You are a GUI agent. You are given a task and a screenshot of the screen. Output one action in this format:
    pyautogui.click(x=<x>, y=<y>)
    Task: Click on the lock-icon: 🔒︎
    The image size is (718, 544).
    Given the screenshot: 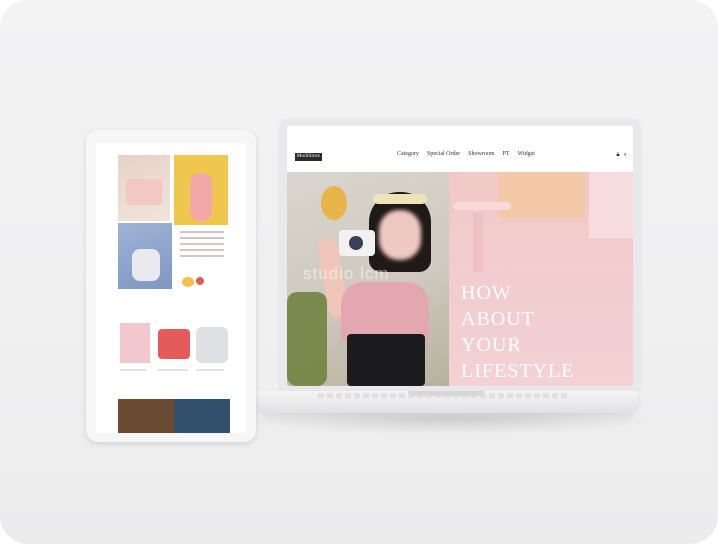 What is the action you would take?
    pyautogui.click(x=617, y=155)
    